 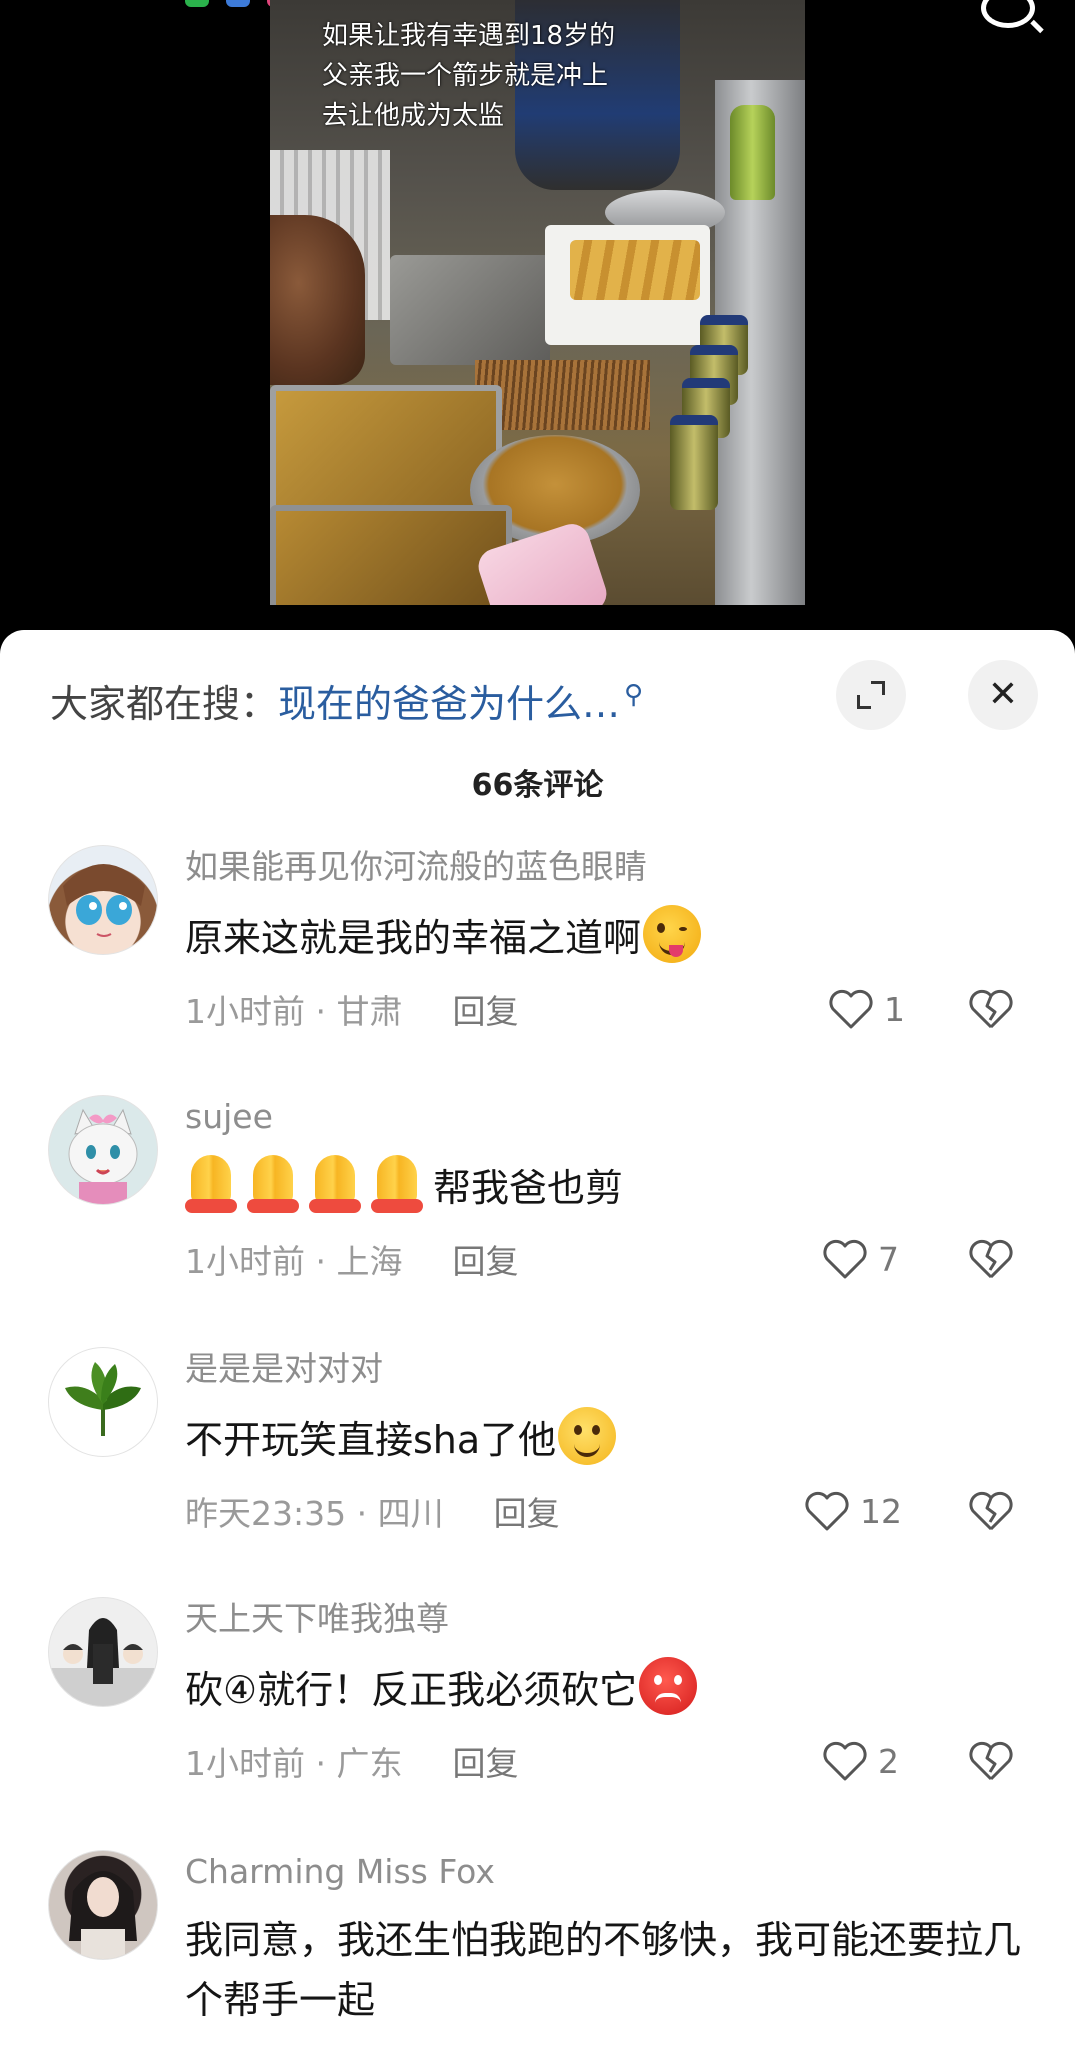 I want to click on photo-avatar, so click(x=103, y=1915).